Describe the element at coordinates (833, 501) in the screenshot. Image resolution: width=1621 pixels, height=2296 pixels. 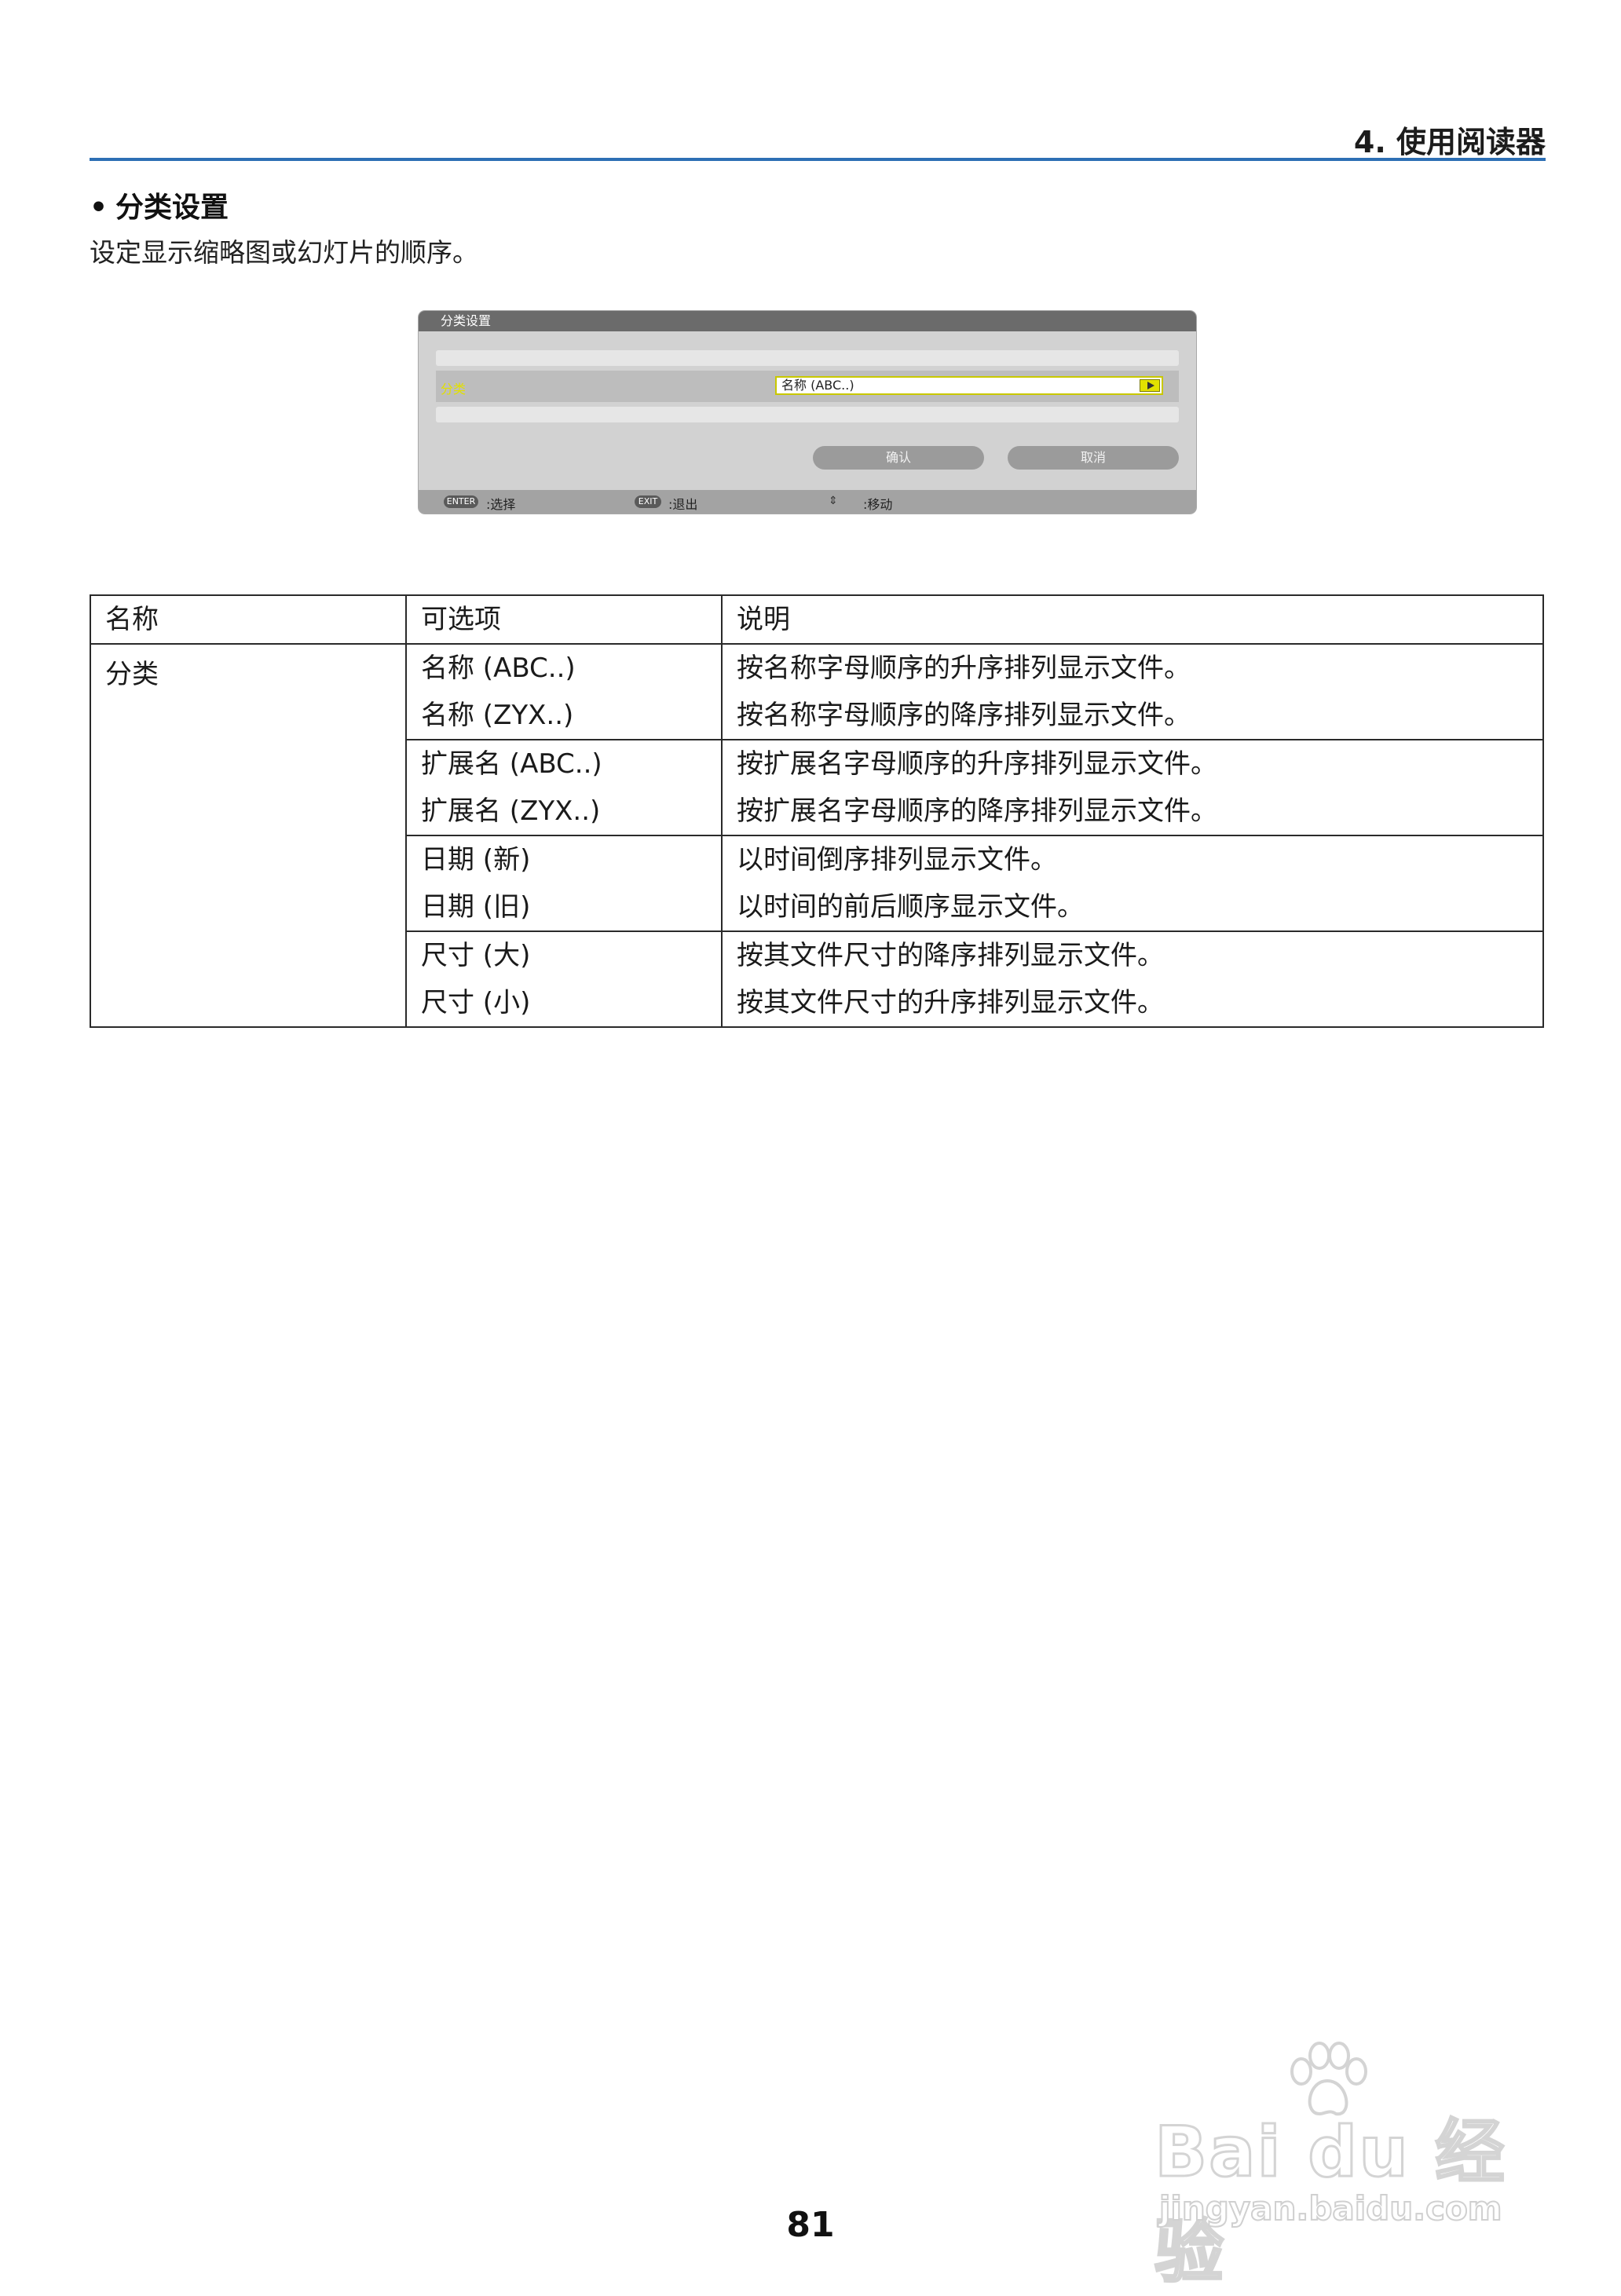
I see `up-down-arrow-icon: ⇕` at that location.